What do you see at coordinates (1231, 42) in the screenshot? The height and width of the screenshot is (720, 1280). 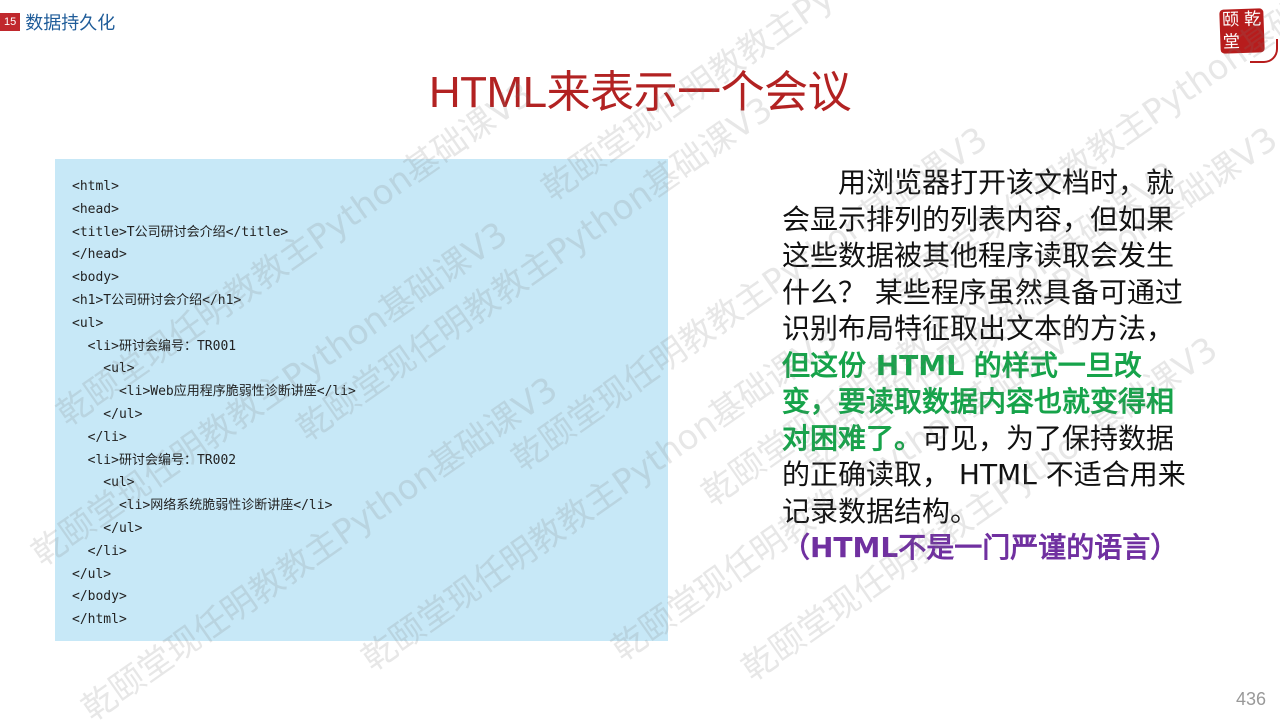 I see `logo-char: 堂` at bounding box center [1231, 42].